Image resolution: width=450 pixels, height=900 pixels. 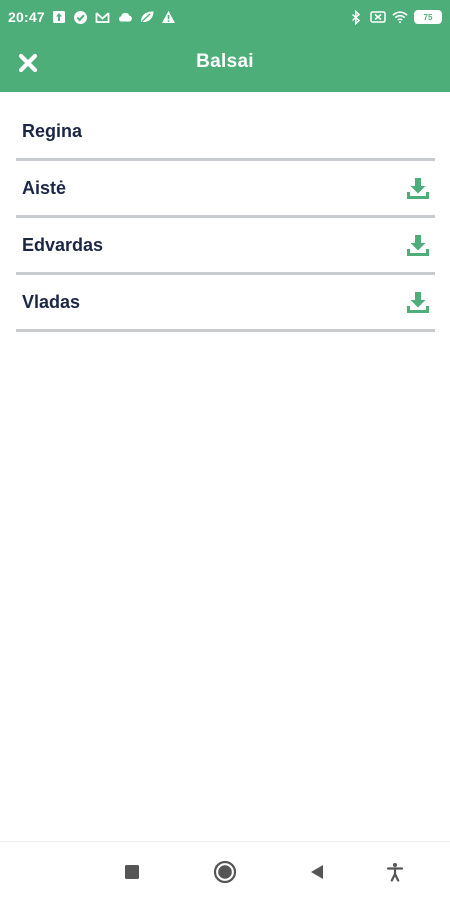 What do you see at coordinates (51, 301) in the screenshot?
I see `voice-item-label: Vladas` at bounding box center [51, 301].